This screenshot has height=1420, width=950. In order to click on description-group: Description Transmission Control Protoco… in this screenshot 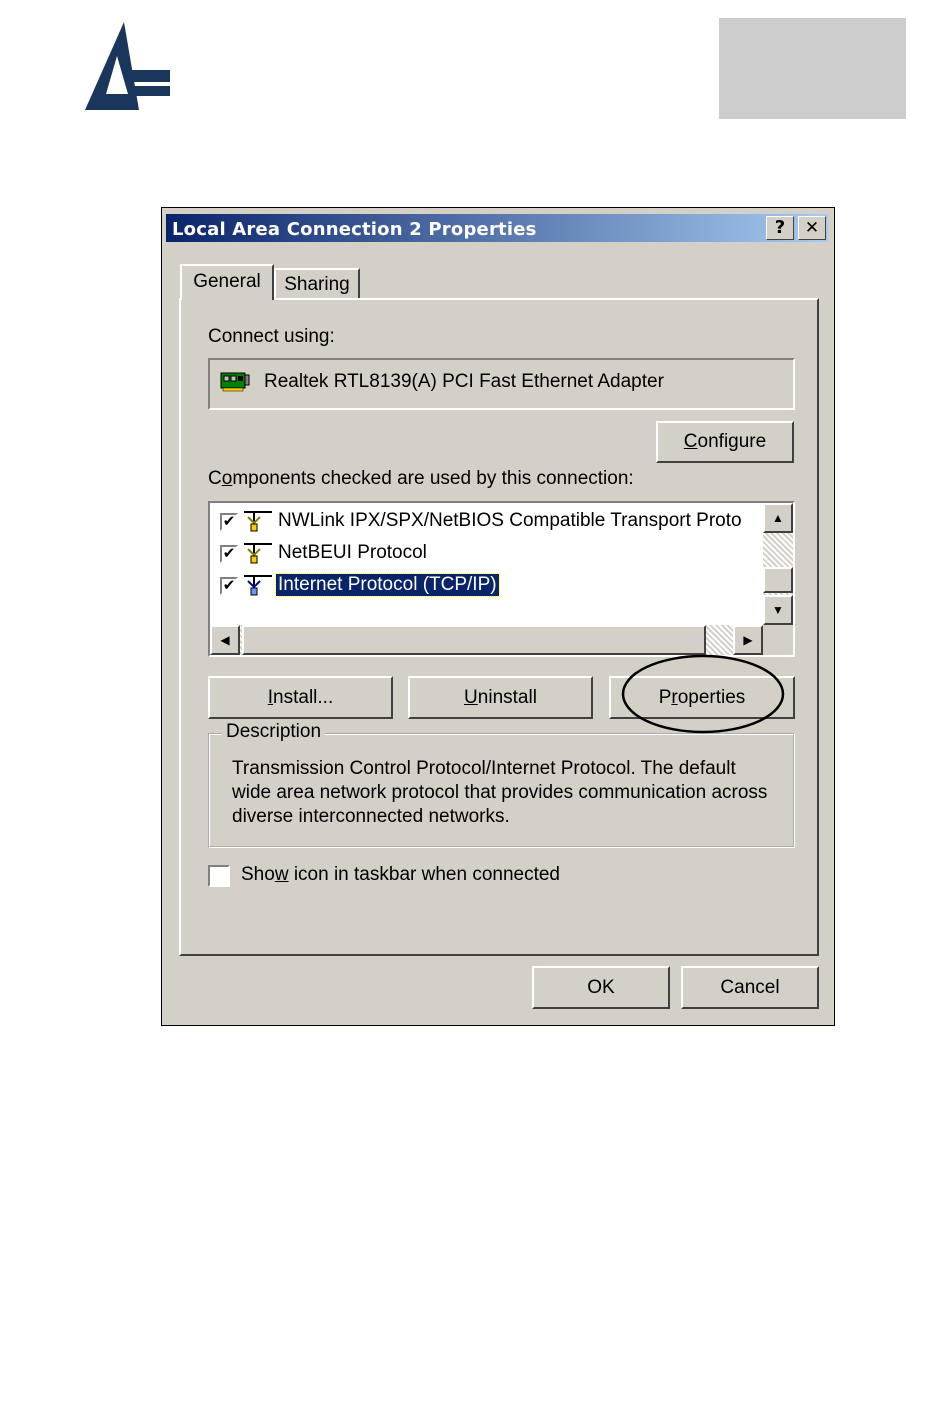, I will do `click(501, 784)`.